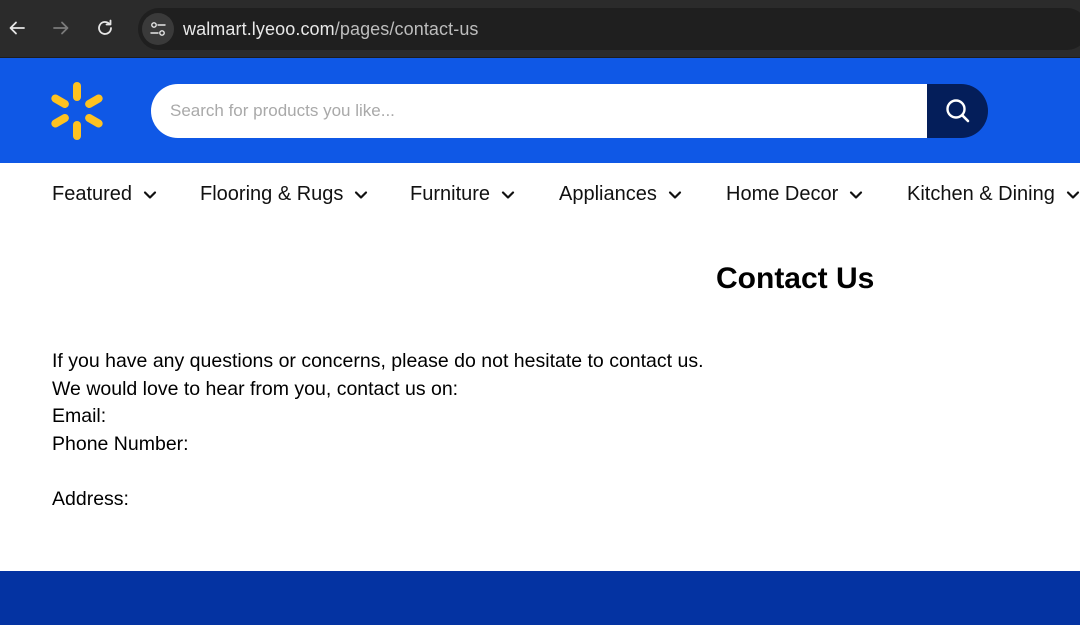 This screenshot has width=1080, height=625. Describe the element at coordinates (981, 194) in the screenshot. I see `nav-item-label: Kitchen & Dining` at that location.